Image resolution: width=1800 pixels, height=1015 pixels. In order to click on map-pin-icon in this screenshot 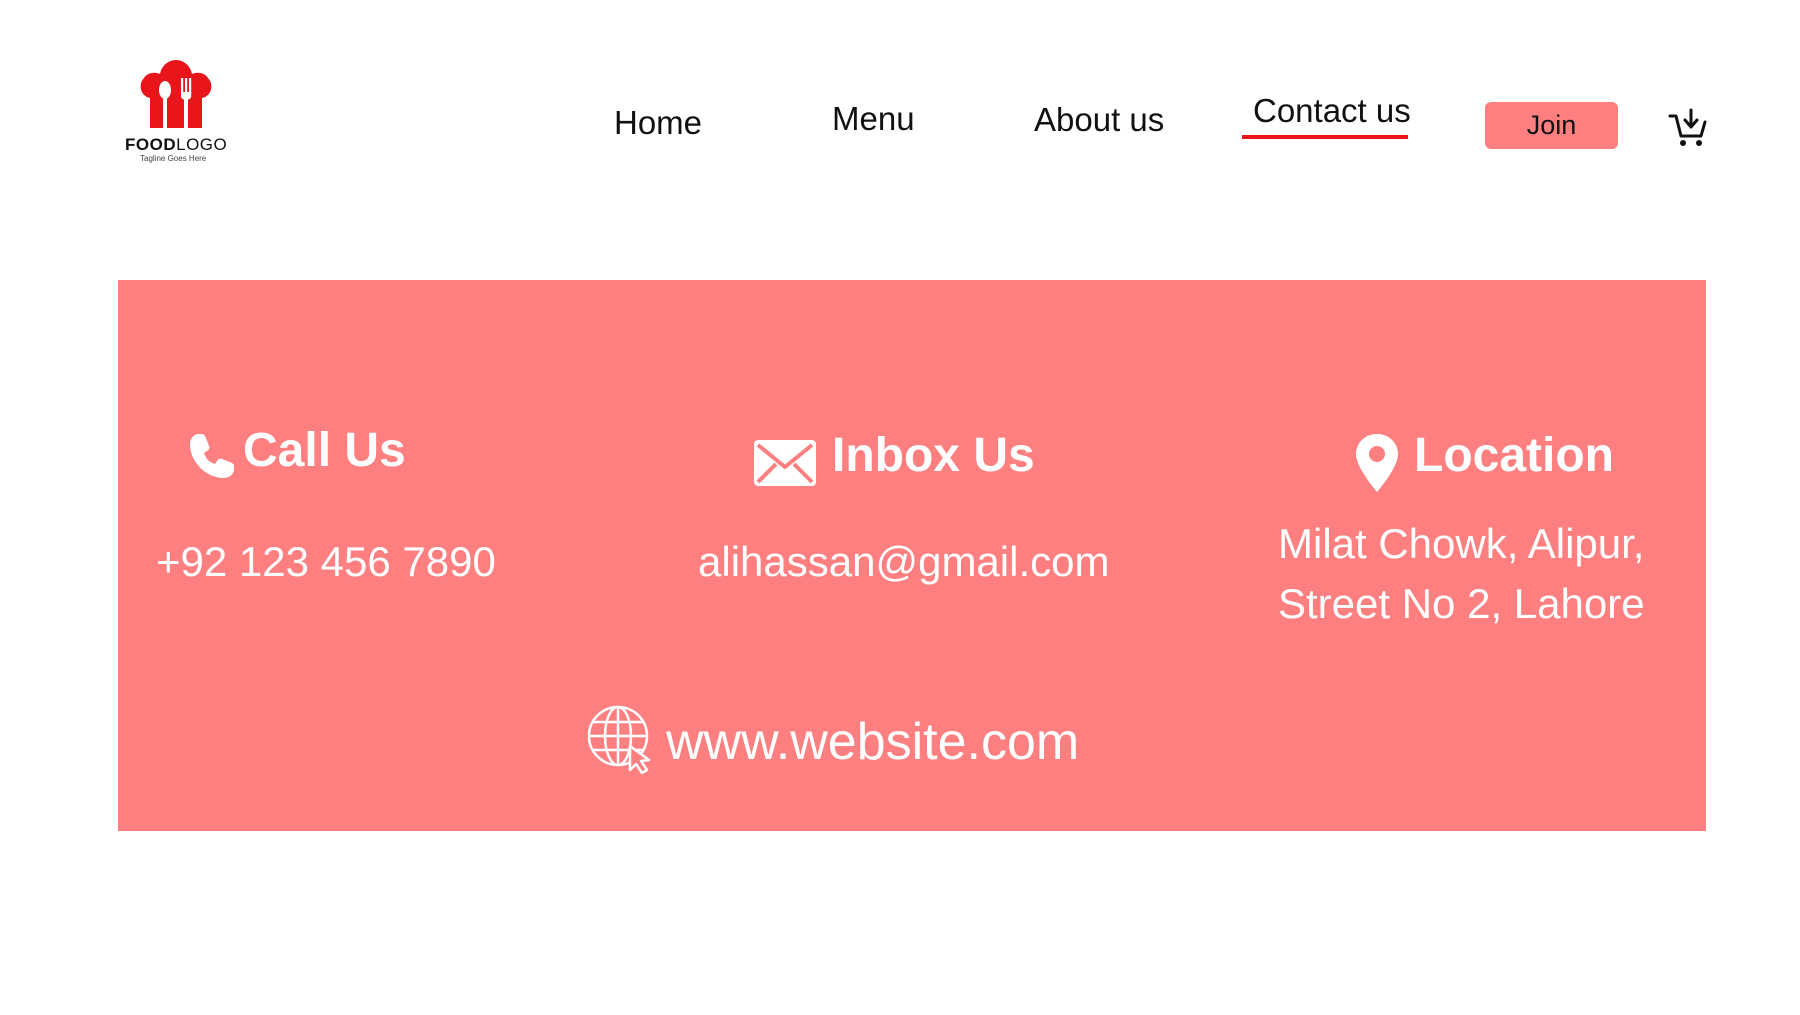, I will do `click(1377, 463)`.